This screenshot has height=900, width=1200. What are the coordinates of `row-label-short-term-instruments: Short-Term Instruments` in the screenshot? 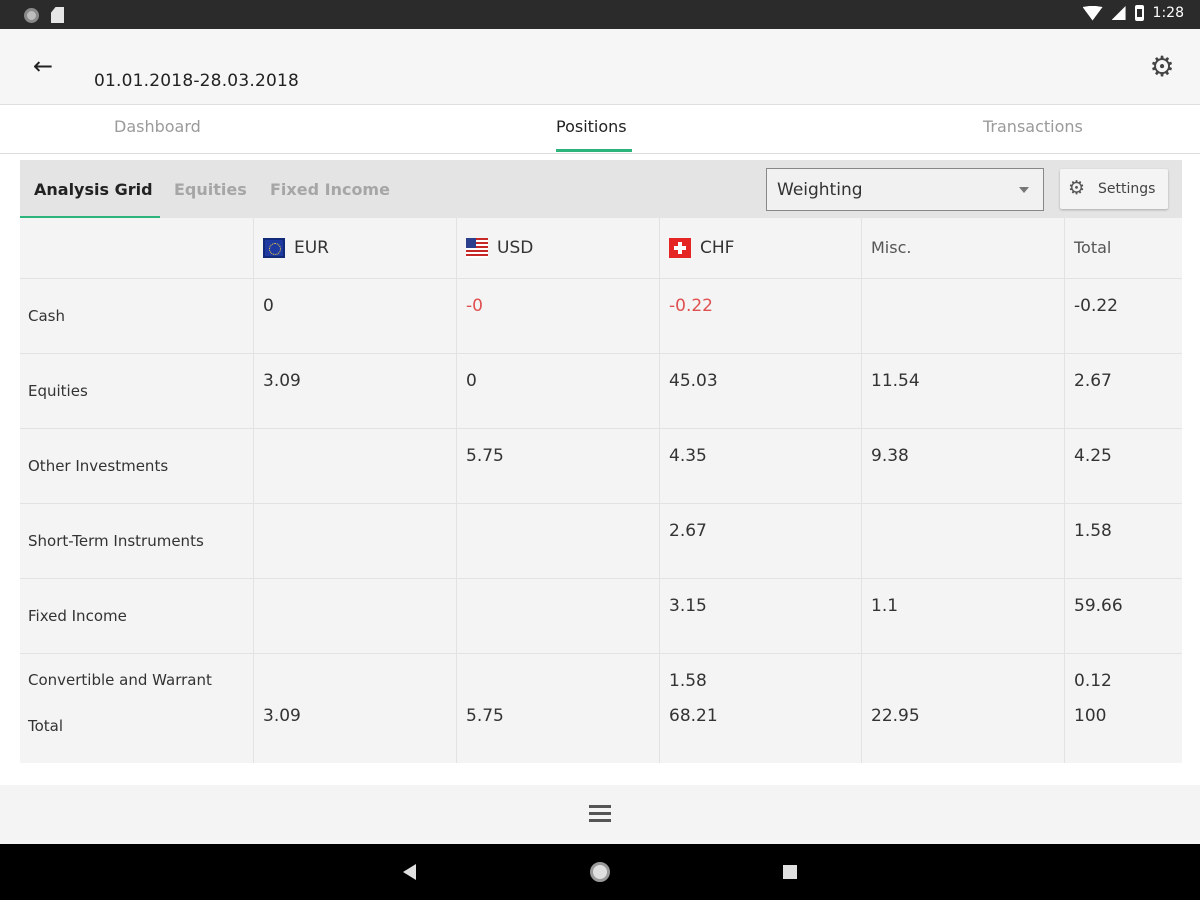 It's located at (116, 541).